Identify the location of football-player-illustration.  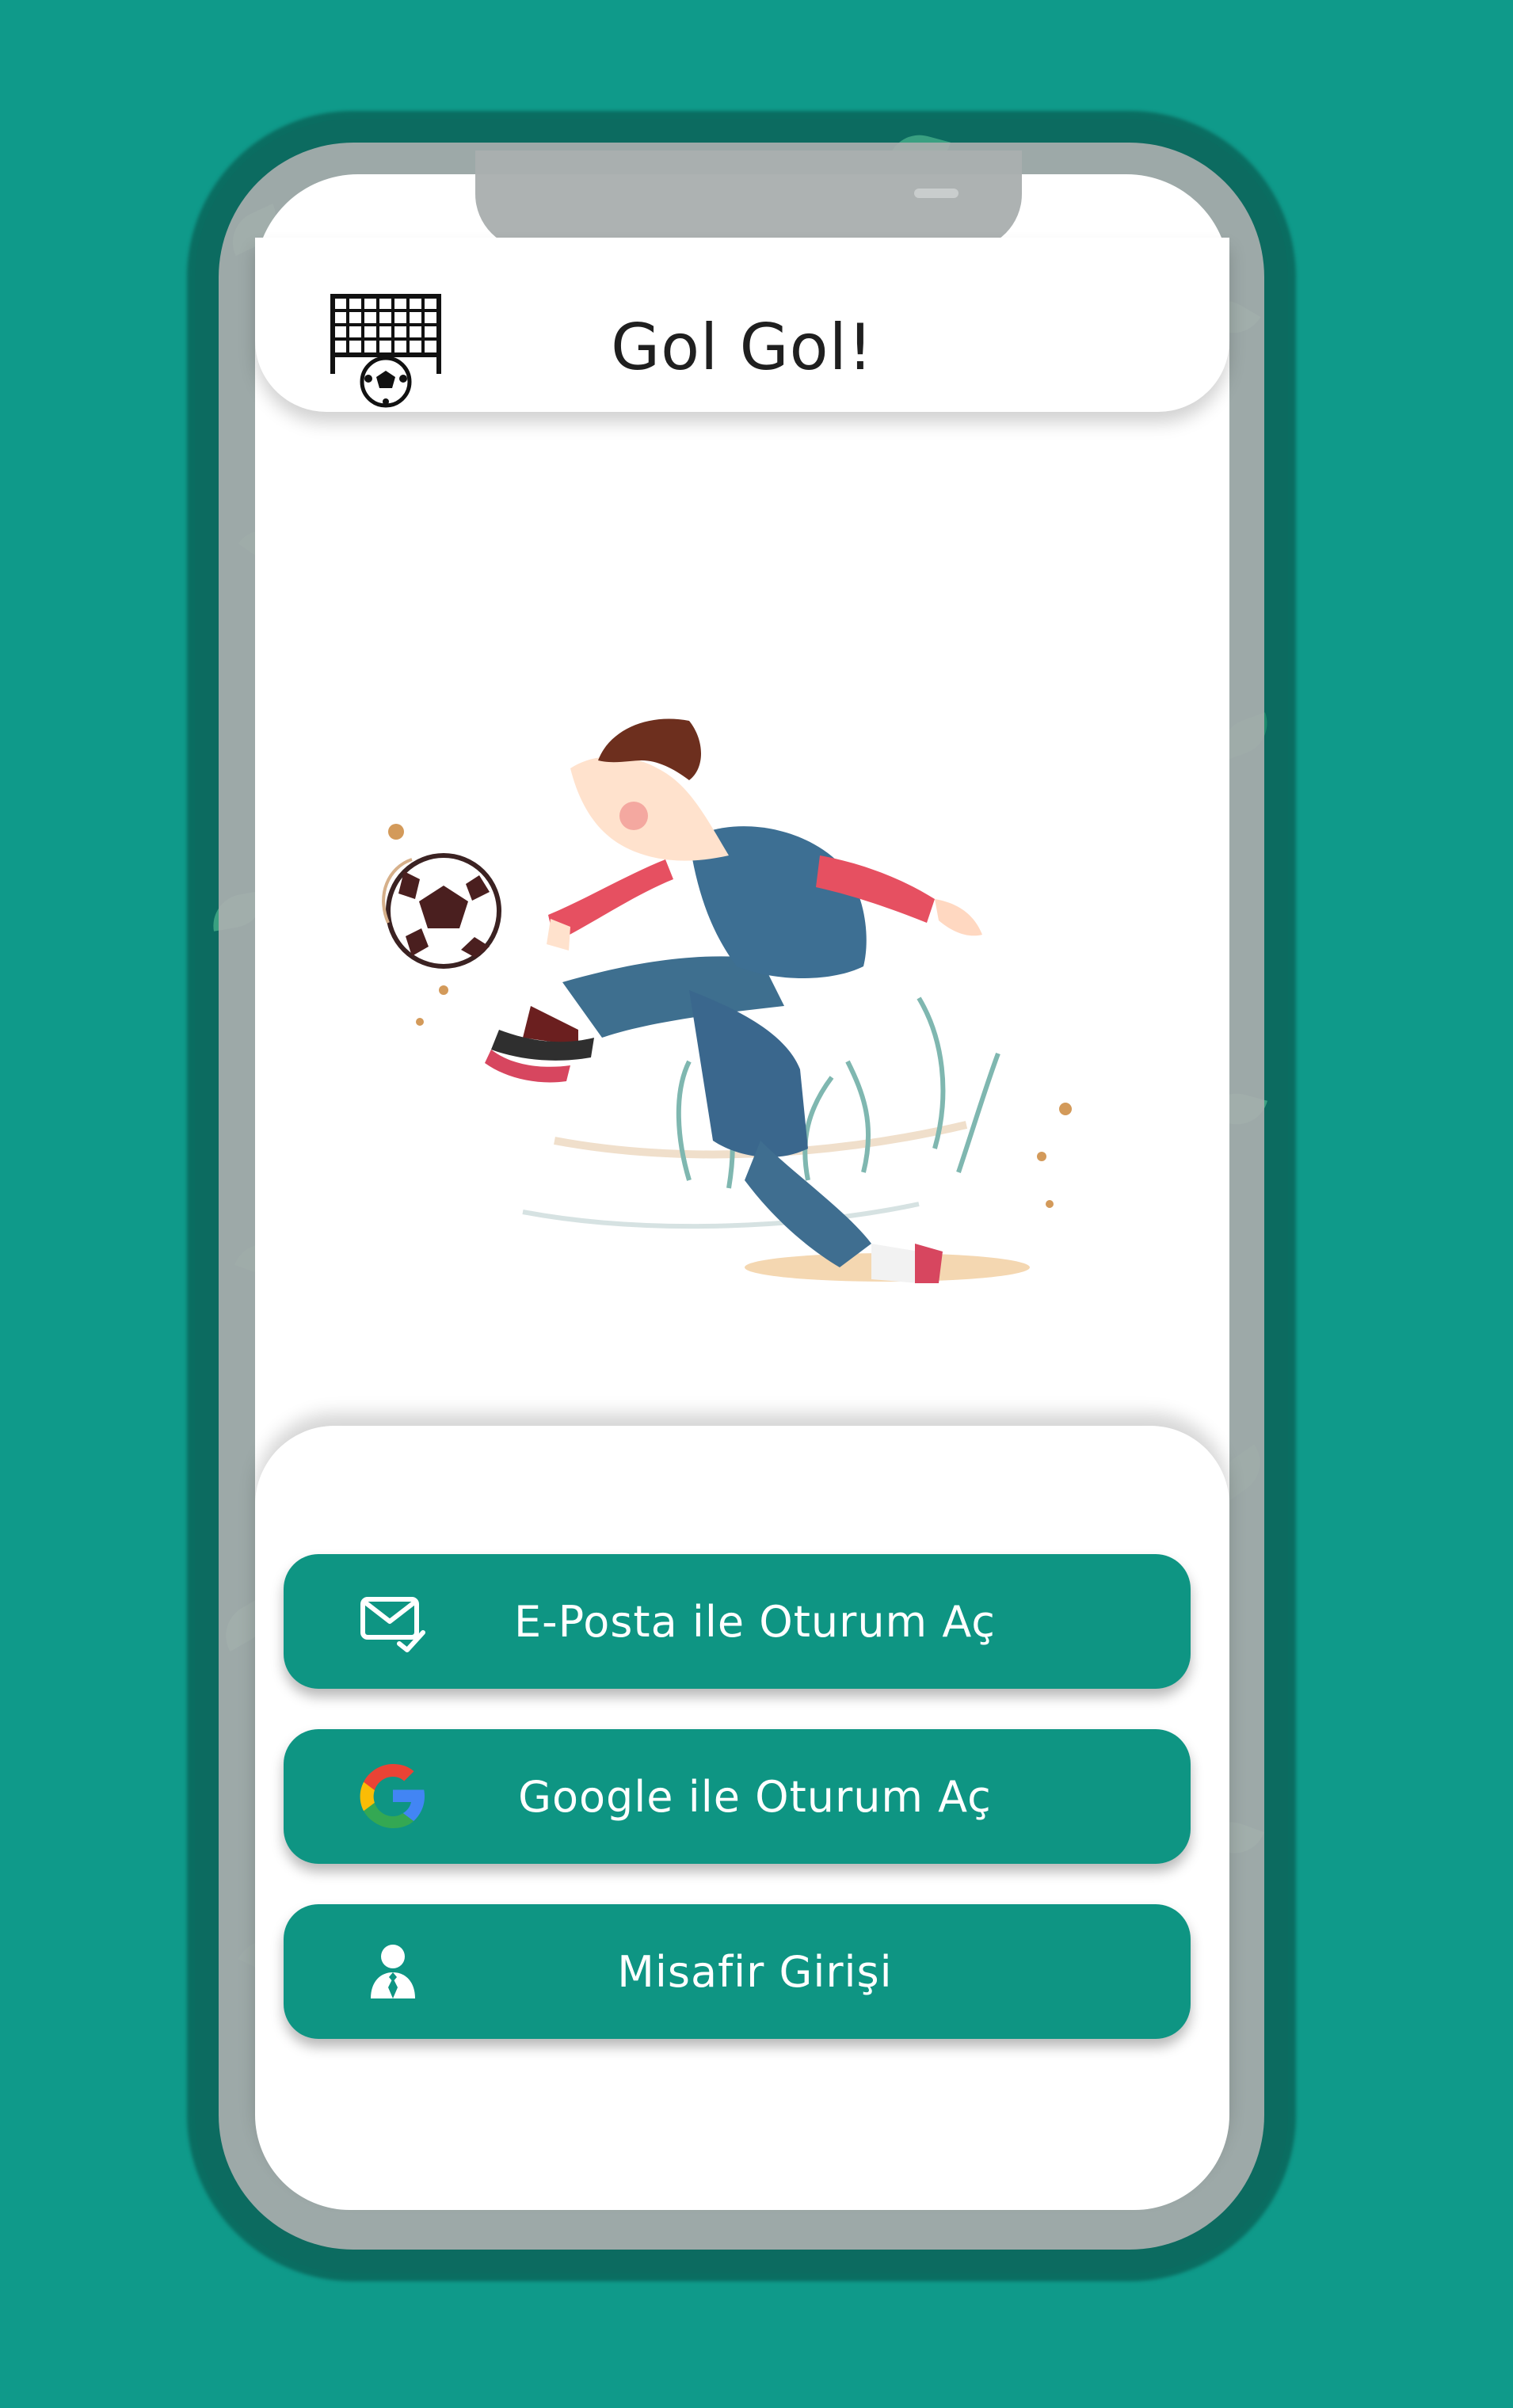
(727, 1000).